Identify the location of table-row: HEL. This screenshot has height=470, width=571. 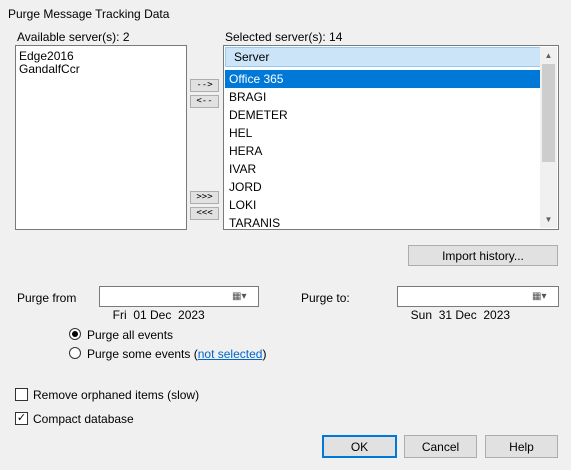
(383, 133).